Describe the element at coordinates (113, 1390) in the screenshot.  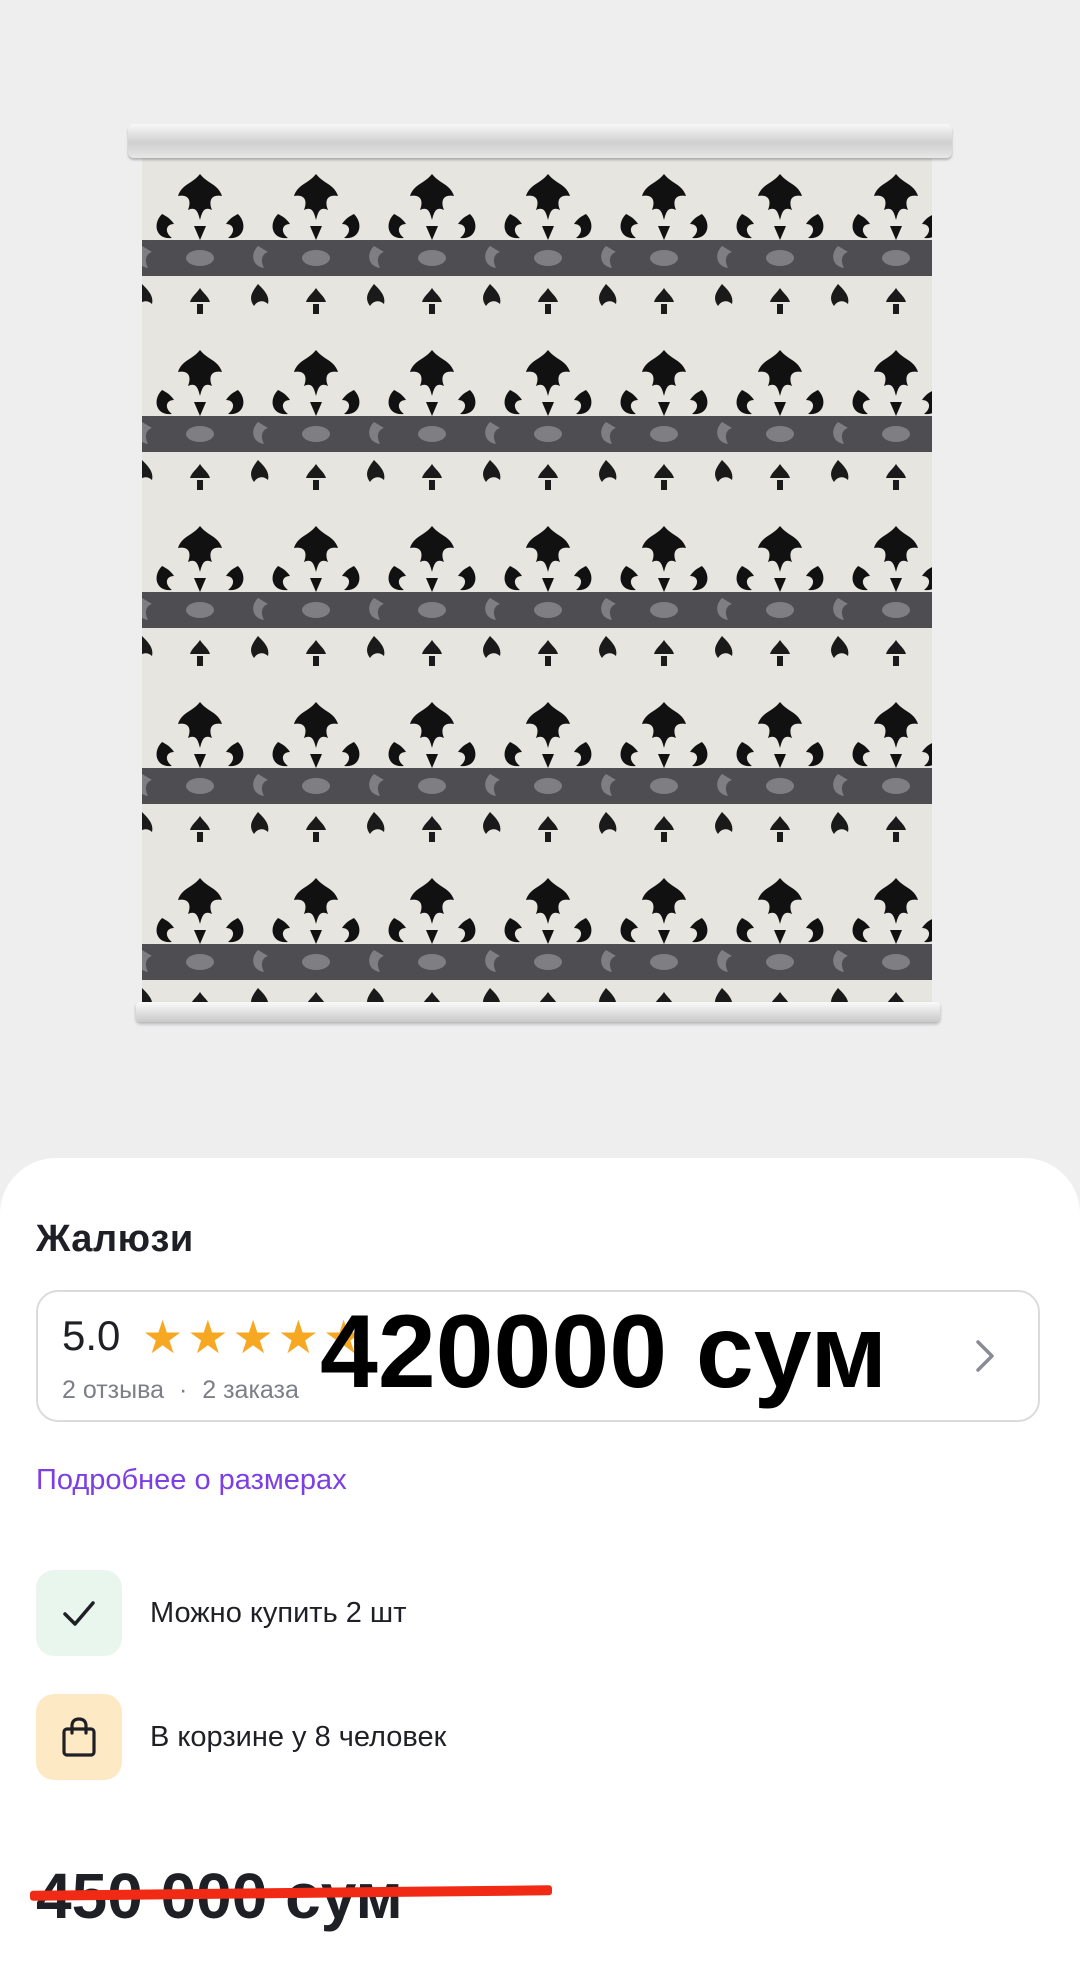
I see `reviews-count: 2 отзыва` at that location.